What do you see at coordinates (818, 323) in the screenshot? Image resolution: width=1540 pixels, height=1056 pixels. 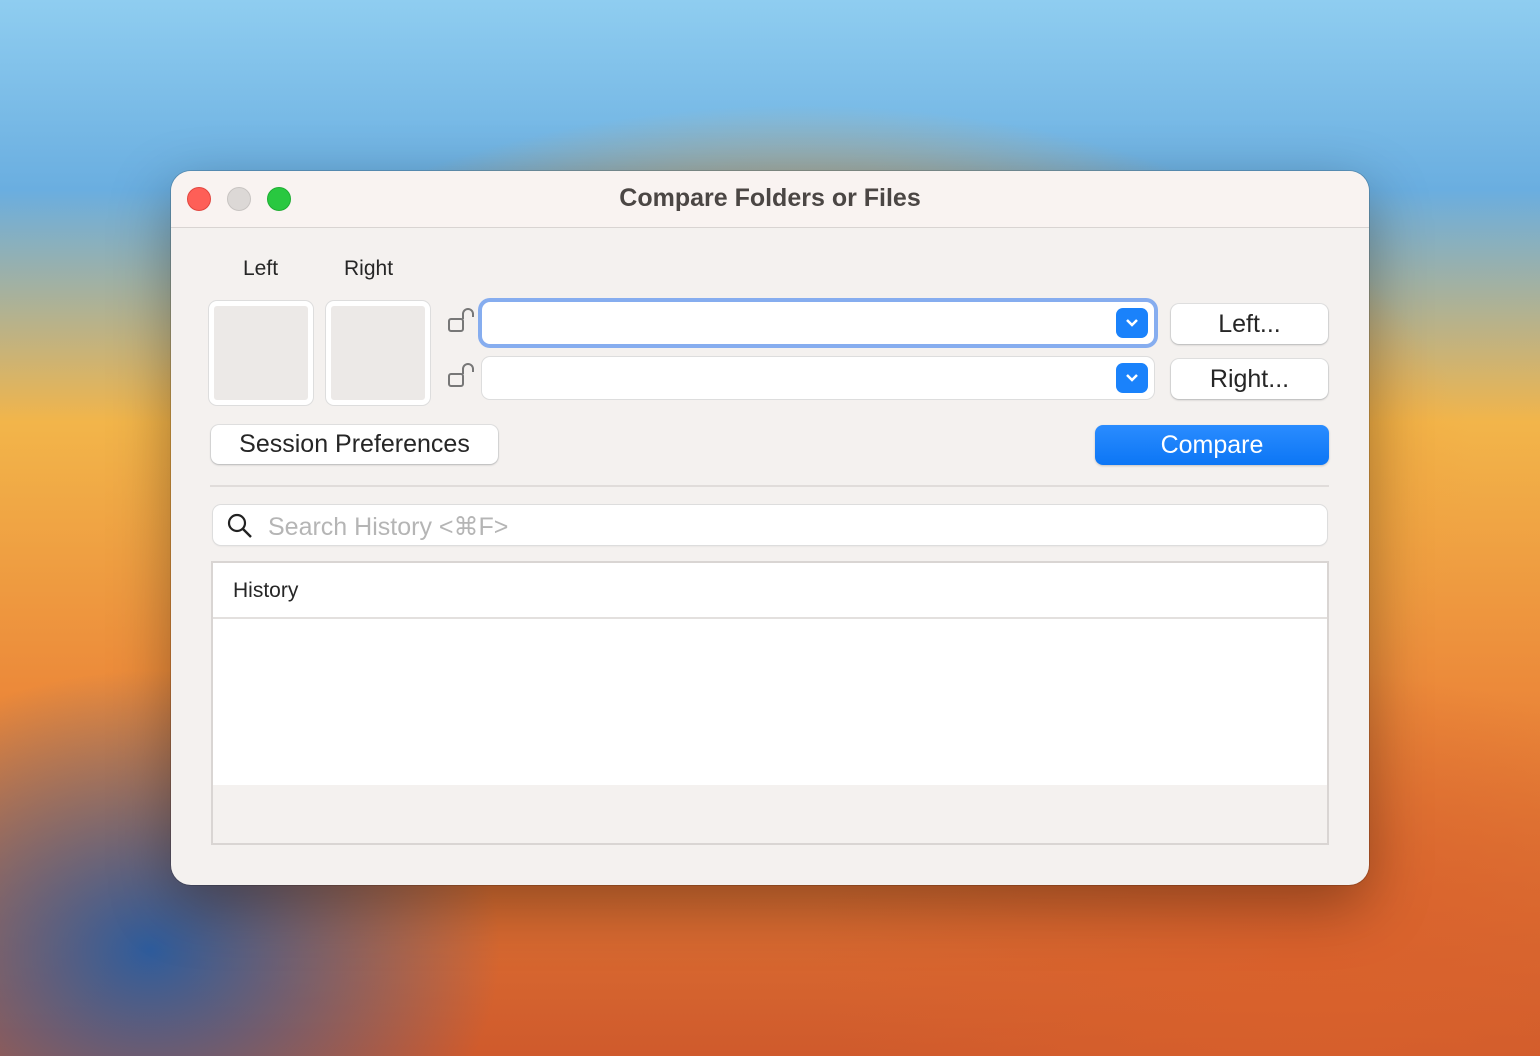 I see `left-path-combobox` at bounding box center [818, 323].